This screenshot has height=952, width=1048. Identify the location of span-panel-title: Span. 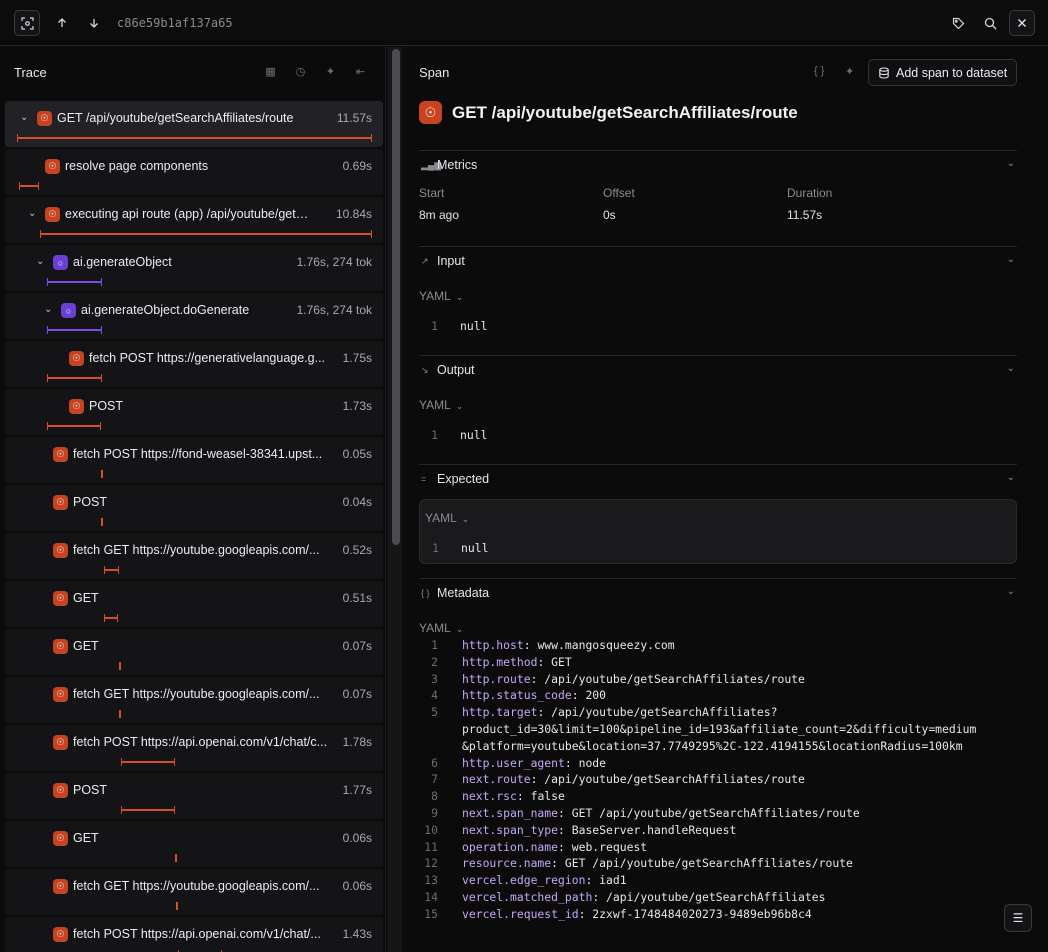
(434, 72).